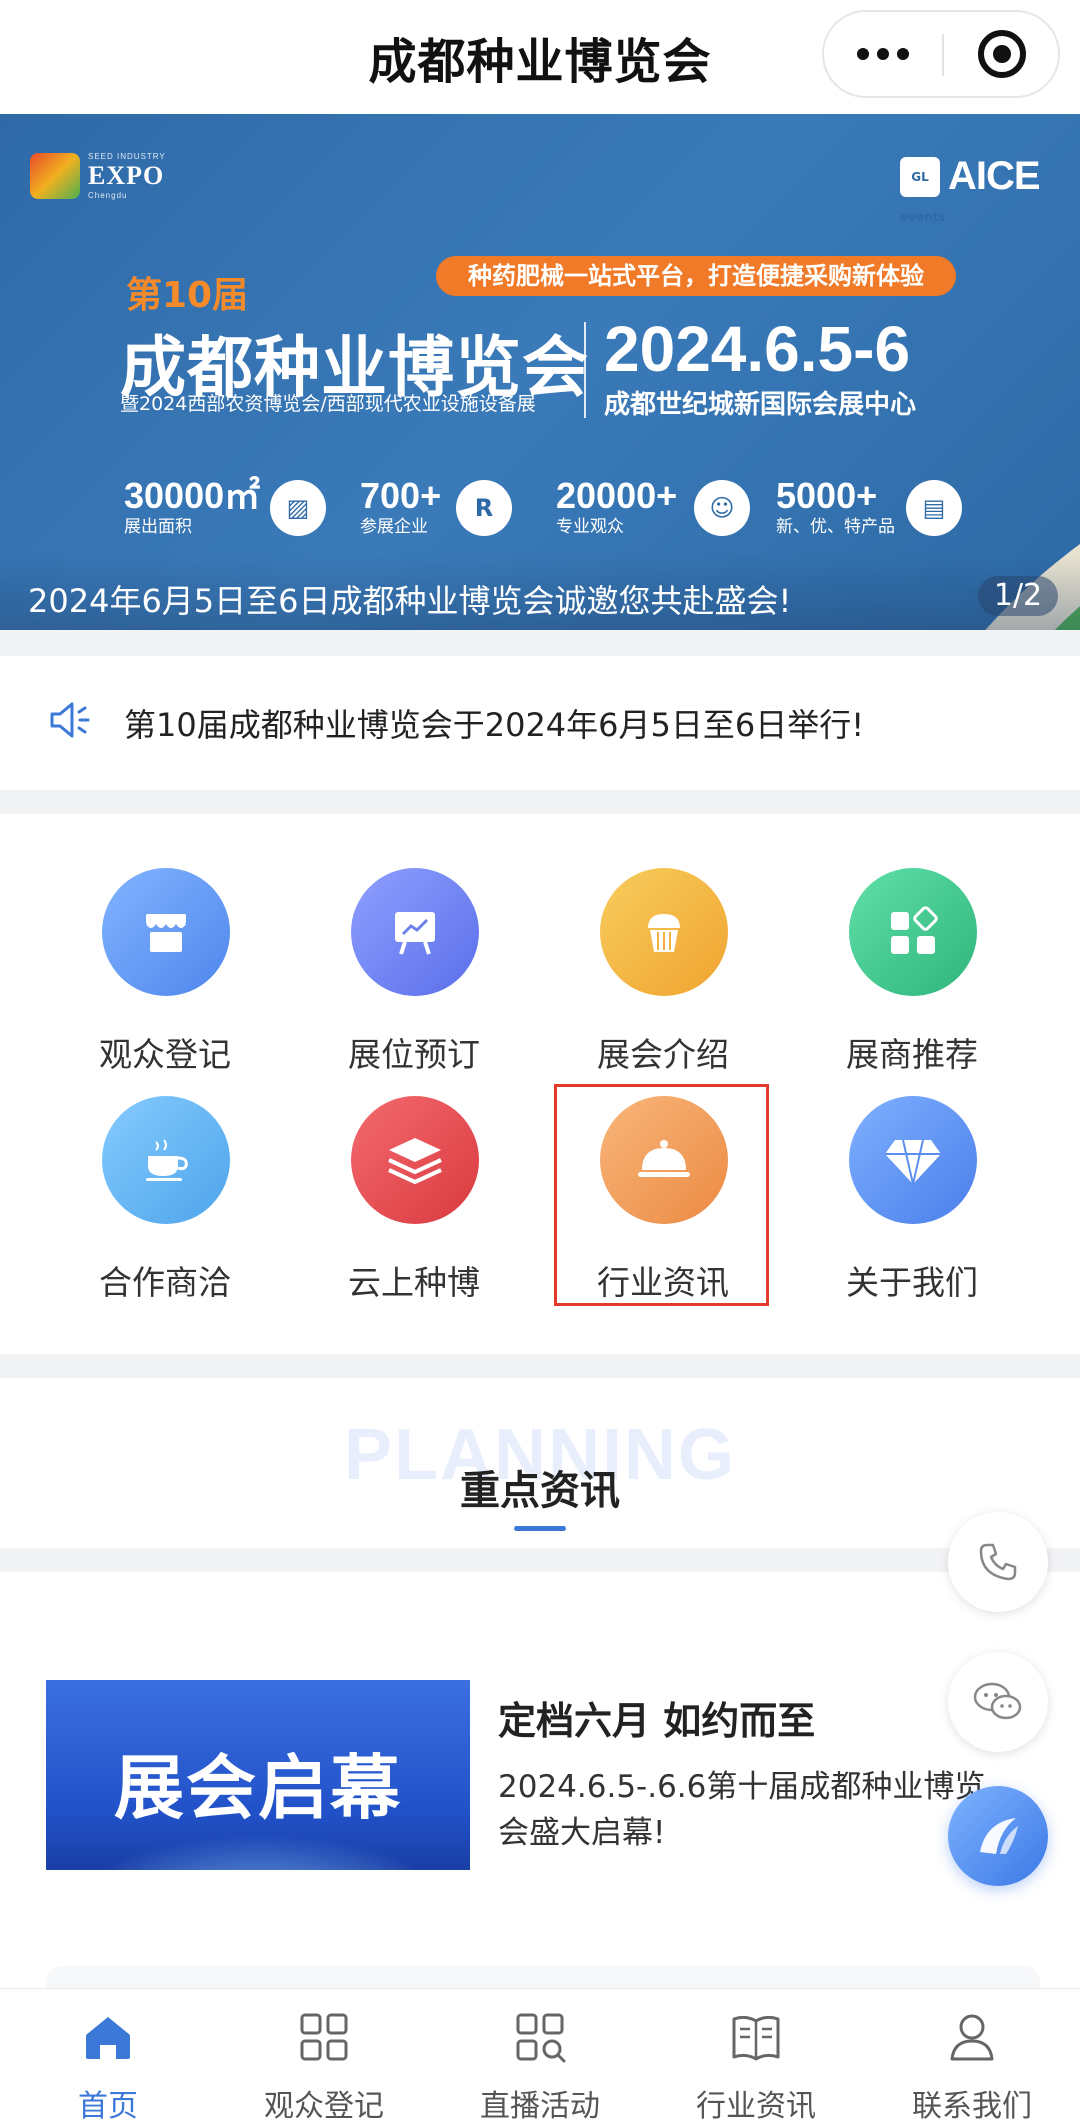 This screenshot has height=2127, width=1080. Describe the element at coordinates (166, 1160) in the screenshot. I see `coffee-icon` at that location.